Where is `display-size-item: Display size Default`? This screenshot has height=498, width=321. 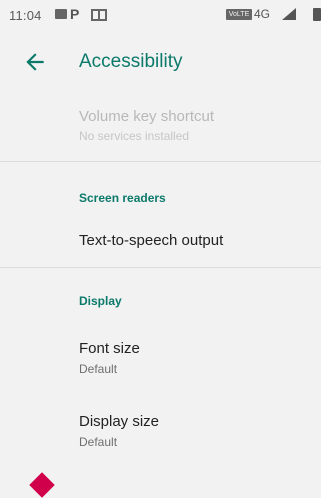
display-size-item: Display size Default is located at coordinates (160, 431).